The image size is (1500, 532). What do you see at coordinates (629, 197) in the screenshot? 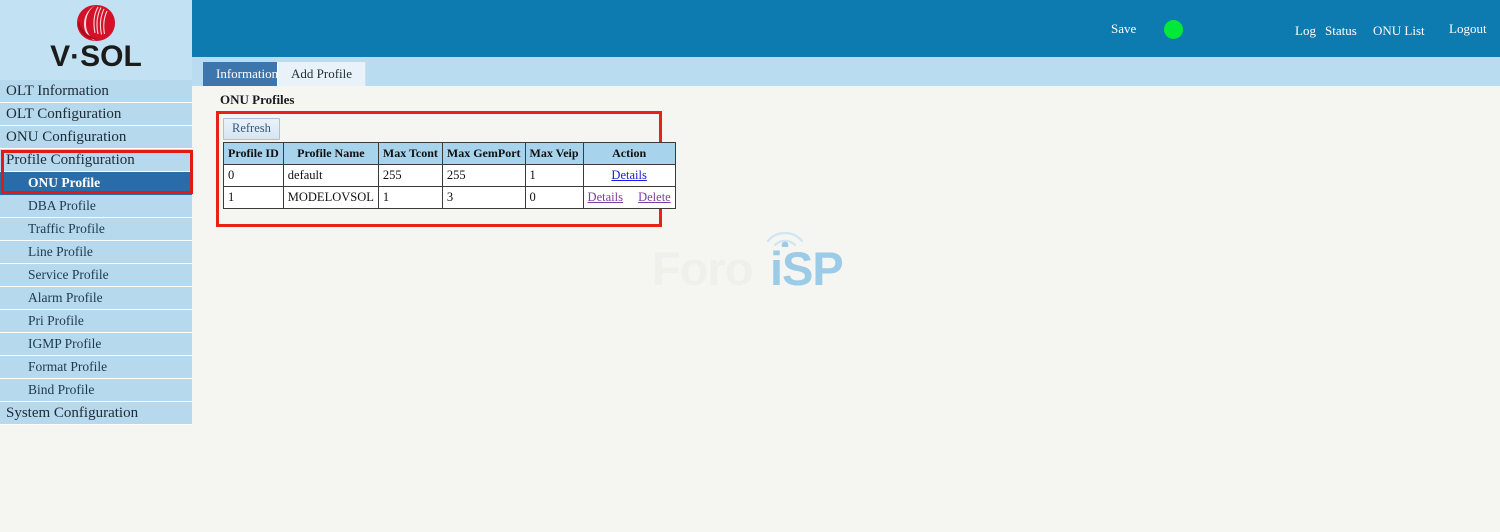
I see `cell-action: Details Delete` at bounding box center [629, 197].